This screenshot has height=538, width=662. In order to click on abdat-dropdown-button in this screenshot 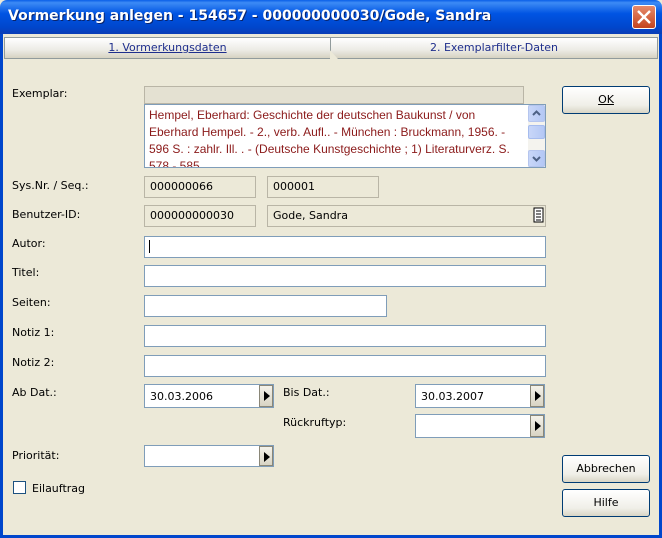, I will do `click(266, 396)`.